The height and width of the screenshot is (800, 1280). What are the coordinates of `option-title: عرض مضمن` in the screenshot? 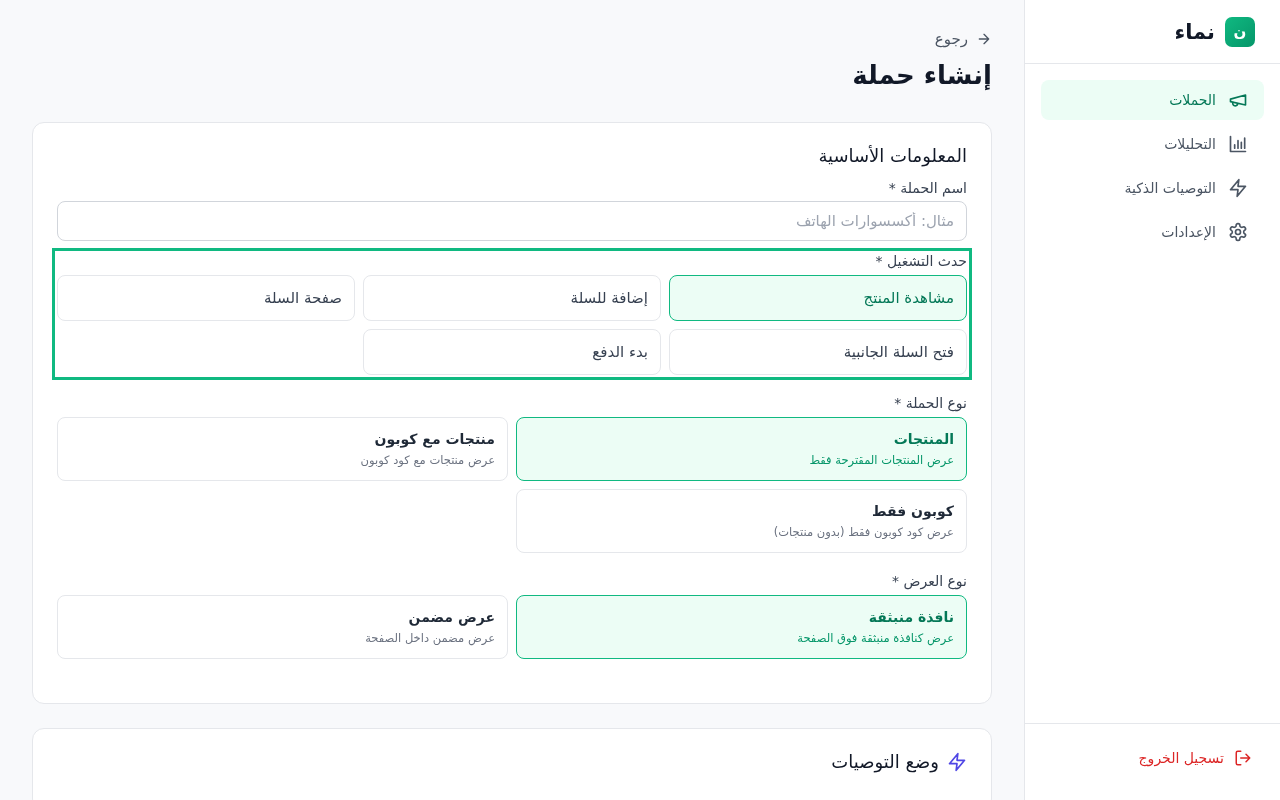 It's located at (451, 617).